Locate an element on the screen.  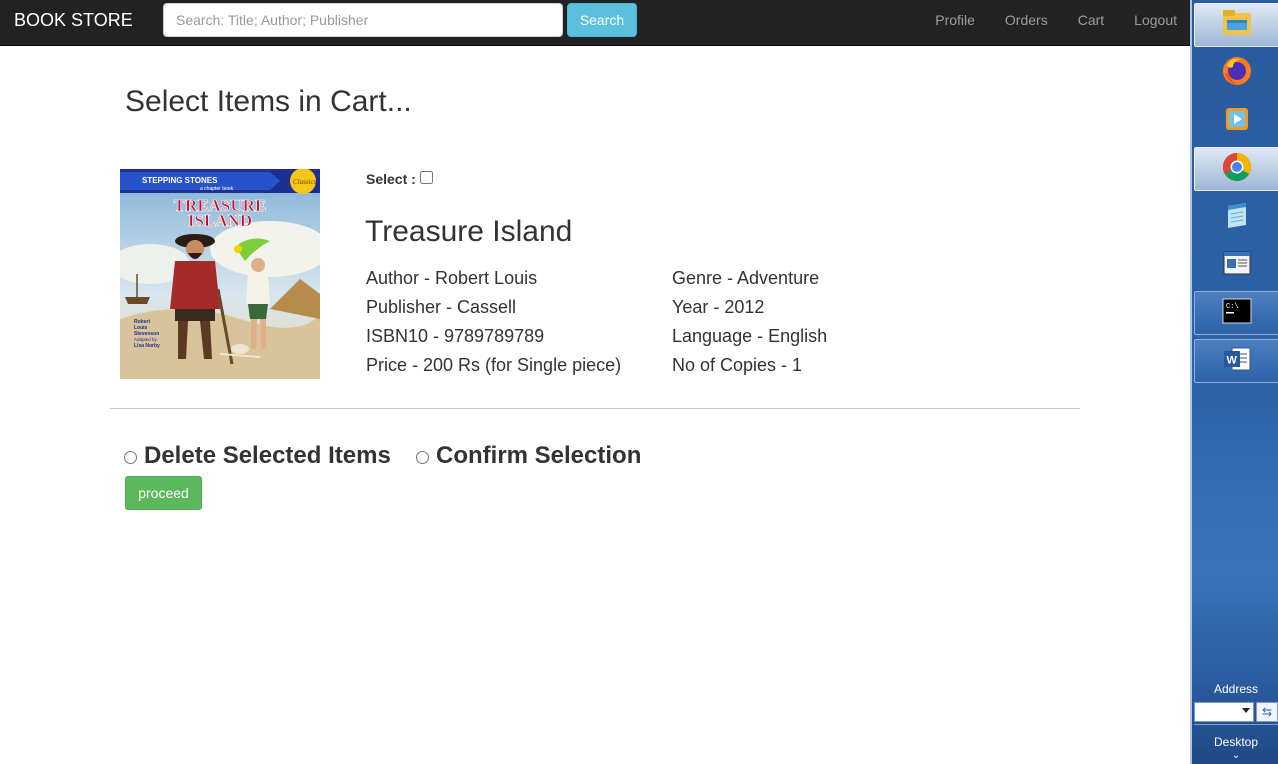
nav-cart-link: Cart is located at coordinates (1091, 23).